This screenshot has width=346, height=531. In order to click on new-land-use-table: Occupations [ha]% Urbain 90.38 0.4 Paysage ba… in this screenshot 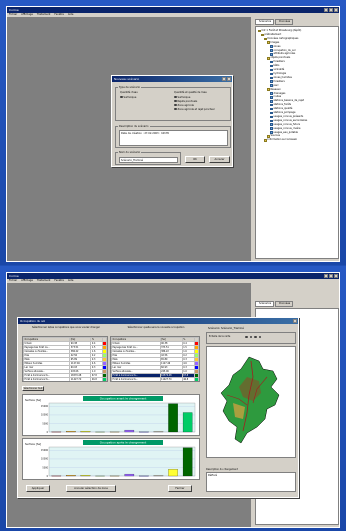, I will do `click(155, 359)`.